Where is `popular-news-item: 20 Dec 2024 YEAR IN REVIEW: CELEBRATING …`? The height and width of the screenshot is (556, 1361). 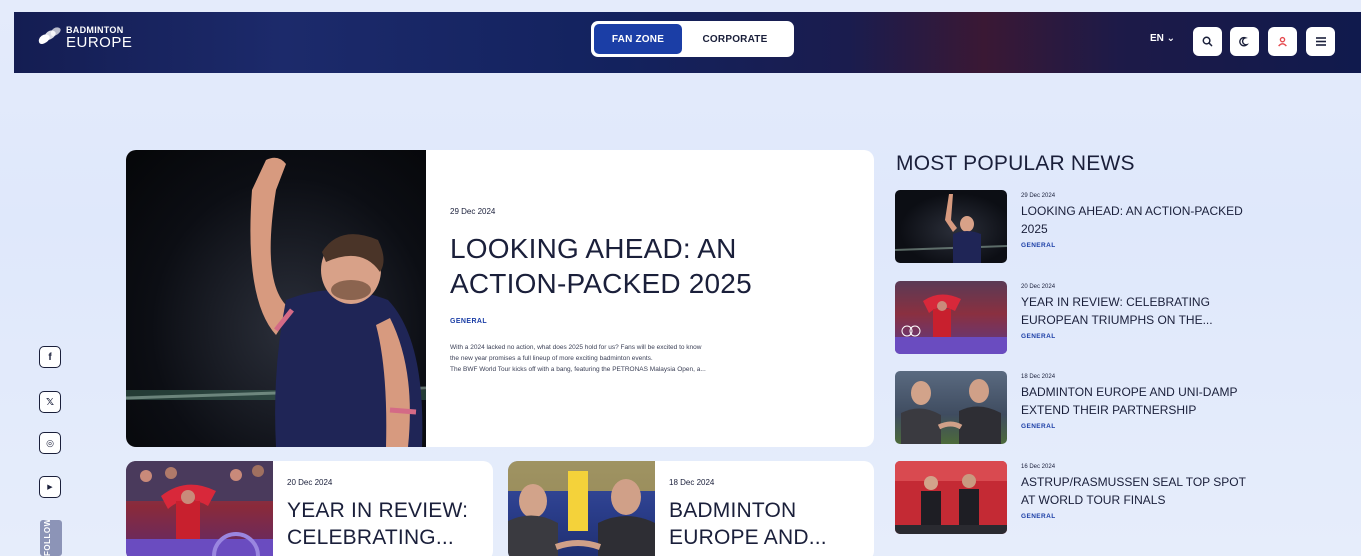
popular-news-item: 20 Dec 2024 YEAR IN REVIEW: CELEBRATING … is located at coordinates (1080, 318).